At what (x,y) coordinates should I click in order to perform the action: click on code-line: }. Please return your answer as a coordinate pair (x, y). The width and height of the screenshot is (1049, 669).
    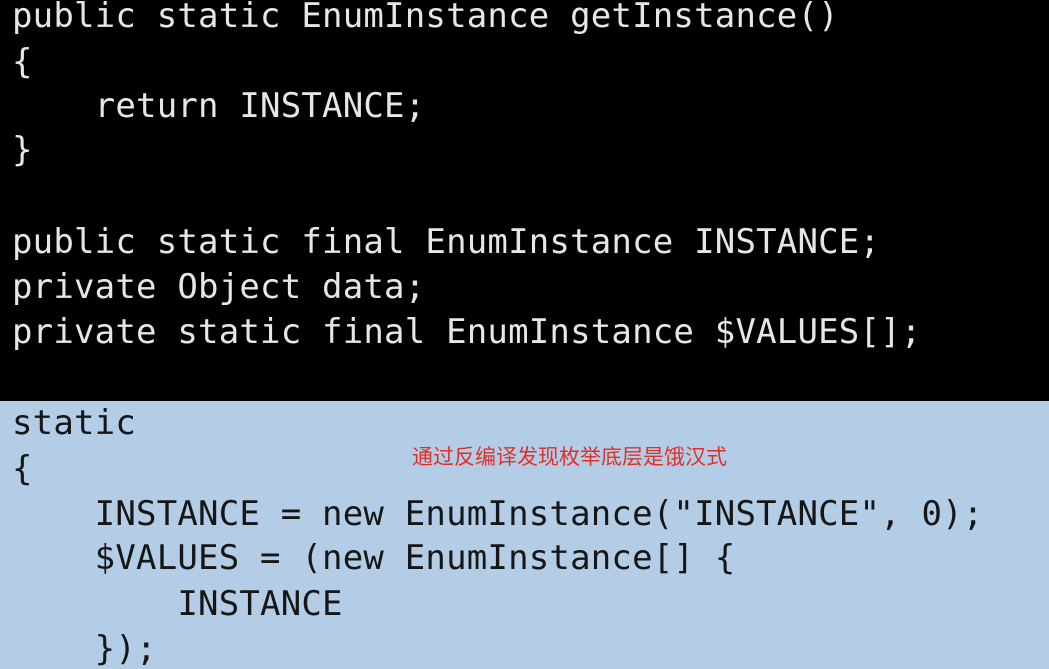
    Looking at the image, I should click on (22, 150).